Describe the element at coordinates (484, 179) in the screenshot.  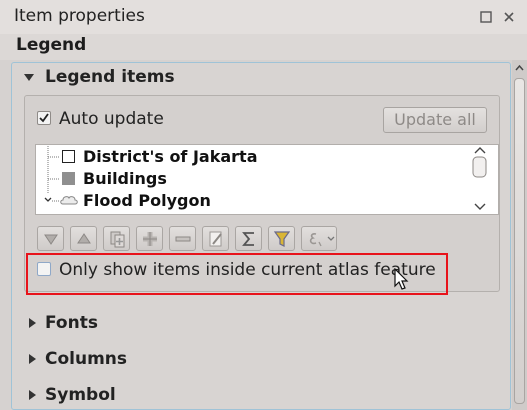
I see `tree-scrollbar` at that location.